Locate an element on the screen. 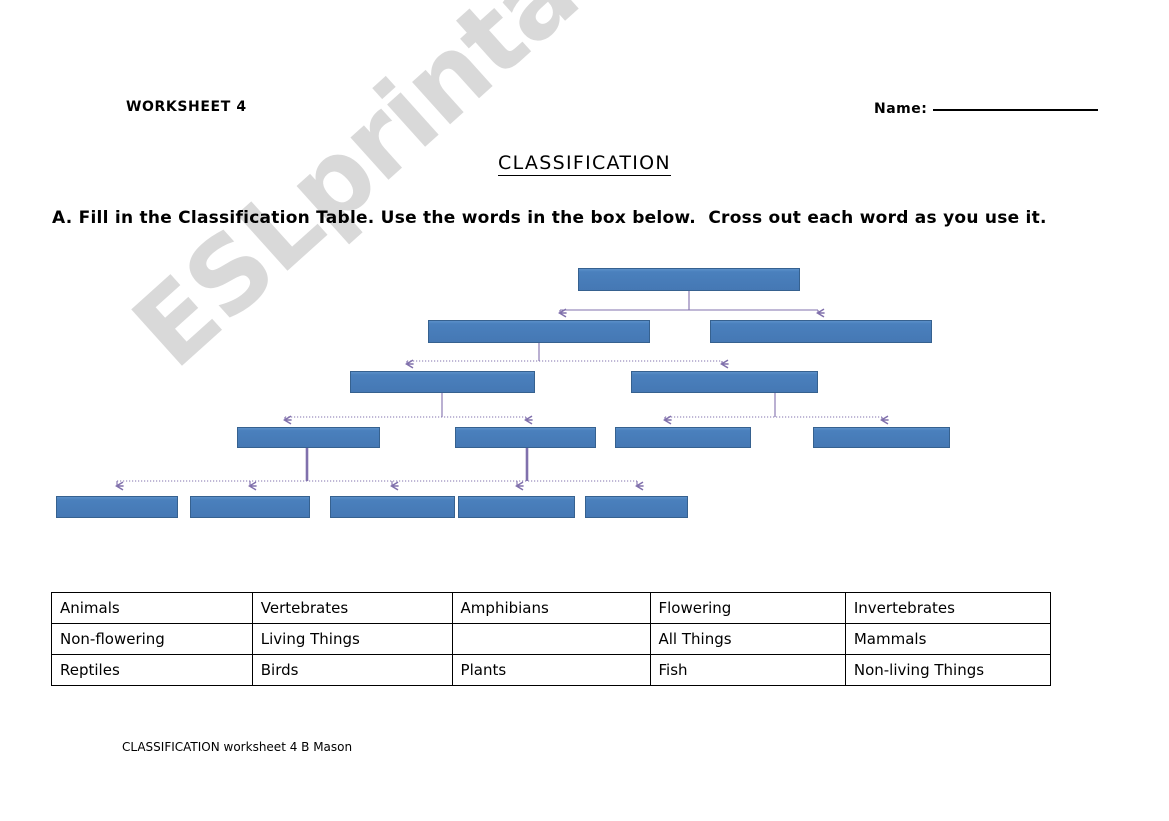 This screenshot has width=1169, height=821. word-bank-cell: Amphibians is located at coordinates (551, 608).